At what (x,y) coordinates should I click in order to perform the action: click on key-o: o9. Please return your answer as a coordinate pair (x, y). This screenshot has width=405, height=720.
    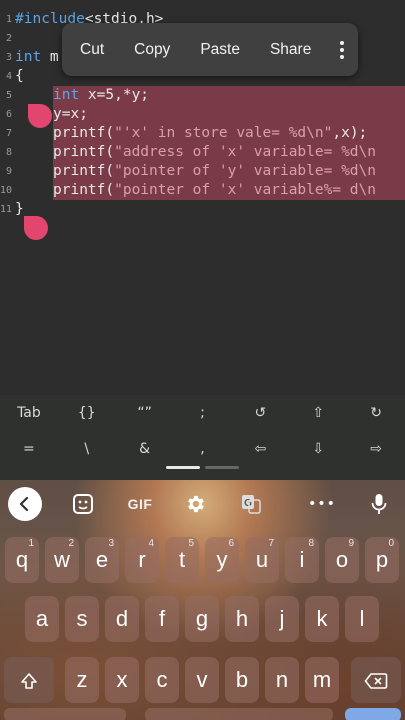
    Looking at the image, I should click on (342, 560).